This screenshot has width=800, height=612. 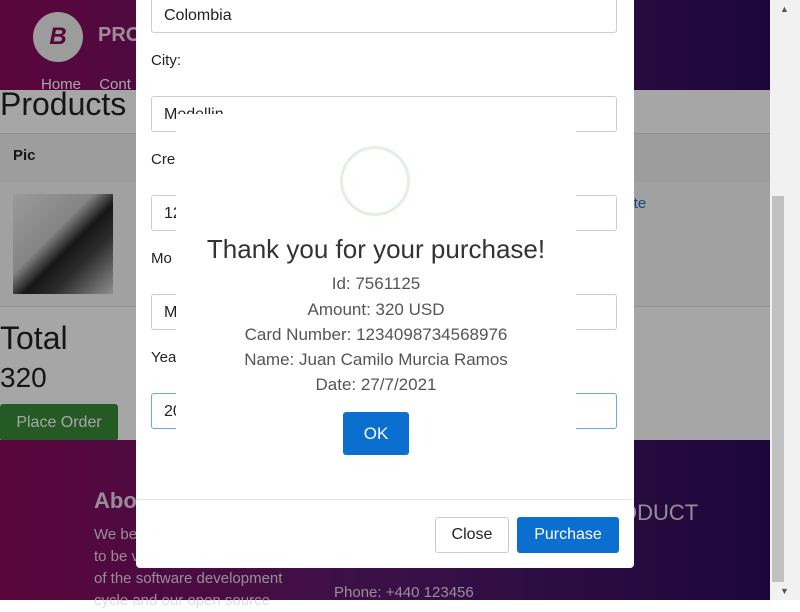 What do you see at coordinates (784, 9) in the screenshot?
I see `scroll-up-icon: ▲` at bounding box center [784, 9].